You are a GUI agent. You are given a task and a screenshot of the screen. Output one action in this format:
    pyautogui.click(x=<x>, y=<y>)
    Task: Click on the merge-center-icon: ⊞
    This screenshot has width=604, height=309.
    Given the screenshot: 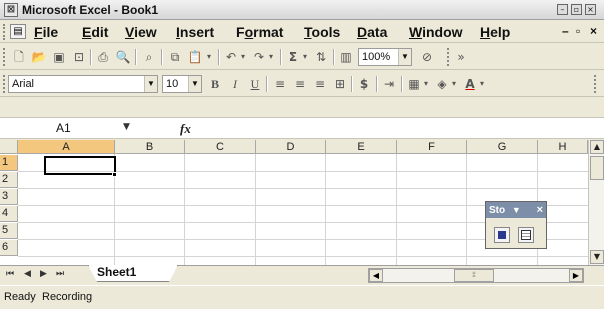 What is the action you would take?
    pyautogui.click(x=340, y=84)
    